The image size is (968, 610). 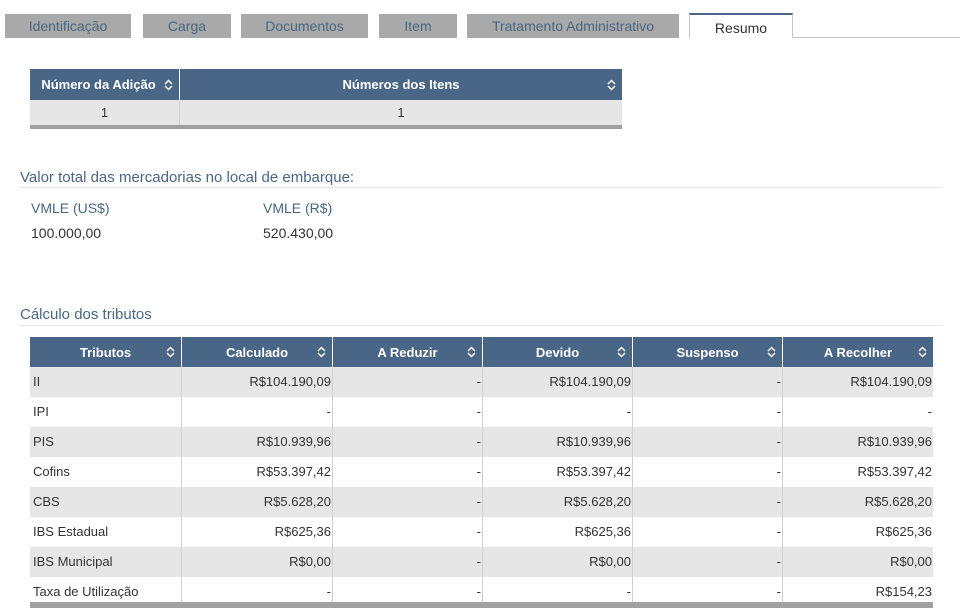 I want to click on header-a-recolher: A Recolher, so click(x=858, y=352).